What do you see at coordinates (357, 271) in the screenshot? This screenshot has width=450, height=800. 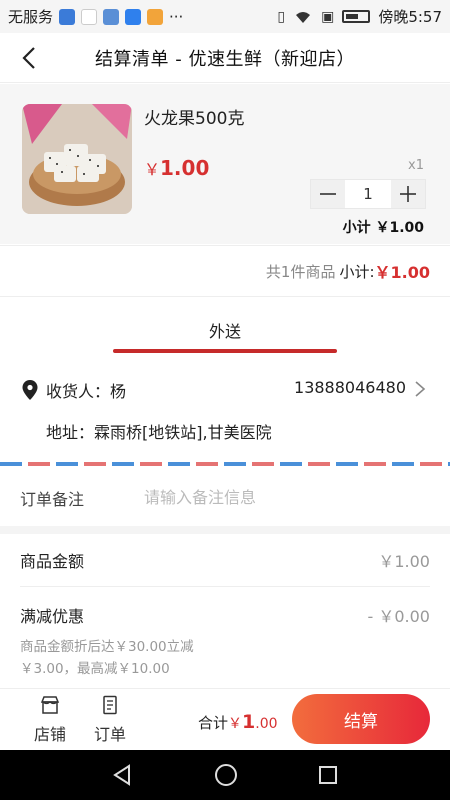 I see `summary-subtotal-label: 小计:` at bounding box center [357, 271].